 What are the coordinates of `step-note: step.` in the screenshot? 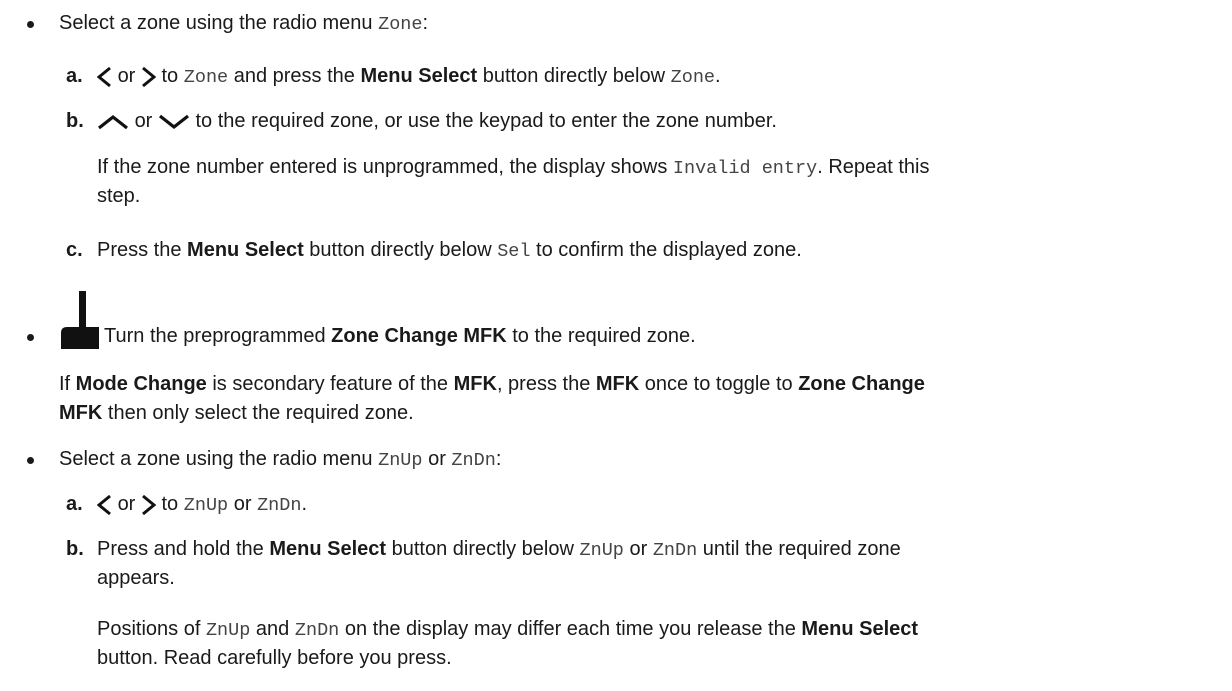 It's located at (119, 196).